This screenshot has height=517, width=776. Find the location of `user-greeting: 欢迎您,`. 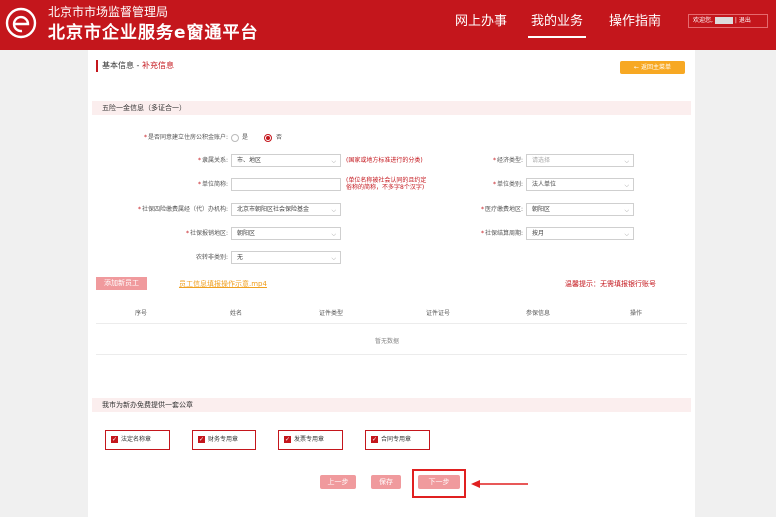

user-greeting: 欢迎您, is located at coordinates (703, 20).